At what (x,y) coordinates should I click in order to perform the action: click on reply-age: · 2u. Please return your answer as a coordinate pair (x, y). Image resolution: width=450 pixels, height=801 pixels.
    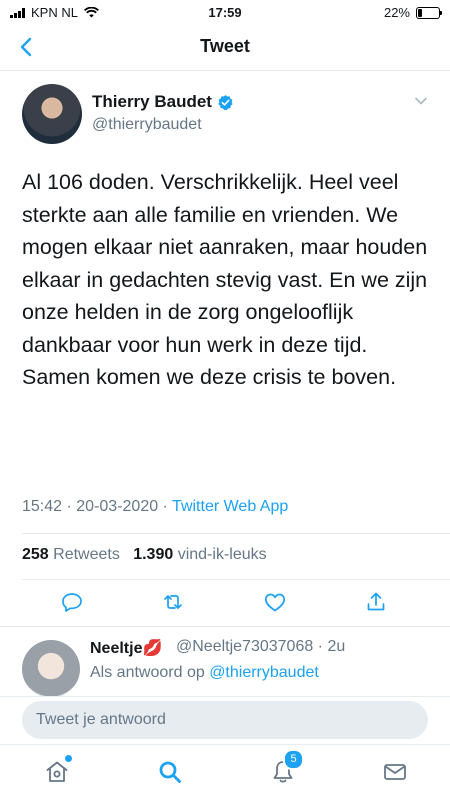
    Looking at the image, I should click on (329, 646).